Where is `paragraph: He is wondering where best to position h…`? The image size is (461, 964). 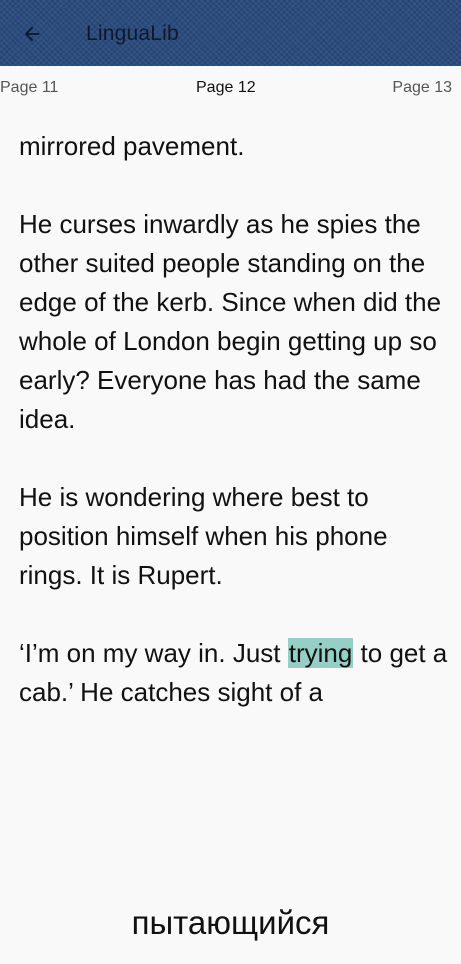
paragraph: He is wondering where best to position h… is located at coordinates (235, 536).